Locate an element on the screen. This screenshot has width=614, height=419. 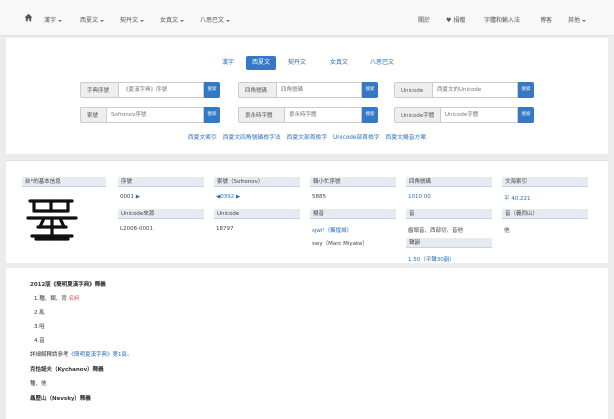
link-tangut-index: 西夏文索引 is located at coordinates (202, 138).